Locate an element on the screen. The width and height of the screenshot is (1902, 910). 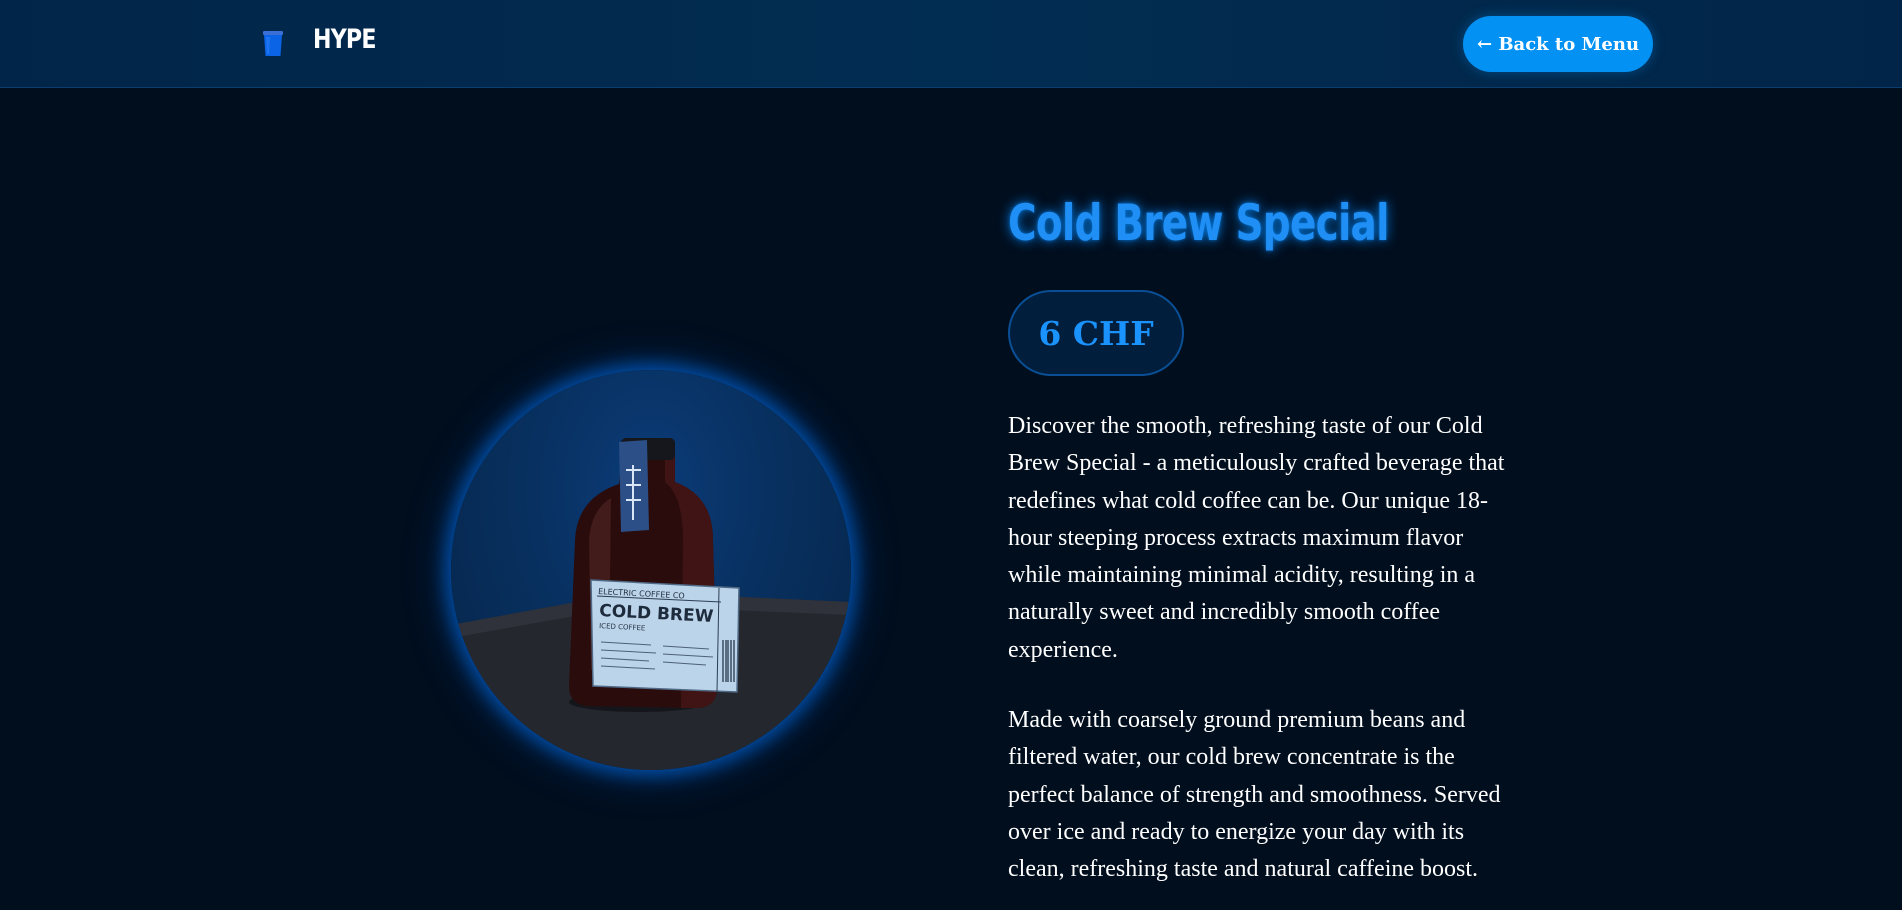
brand-logo is located at coordinates (273, 43).